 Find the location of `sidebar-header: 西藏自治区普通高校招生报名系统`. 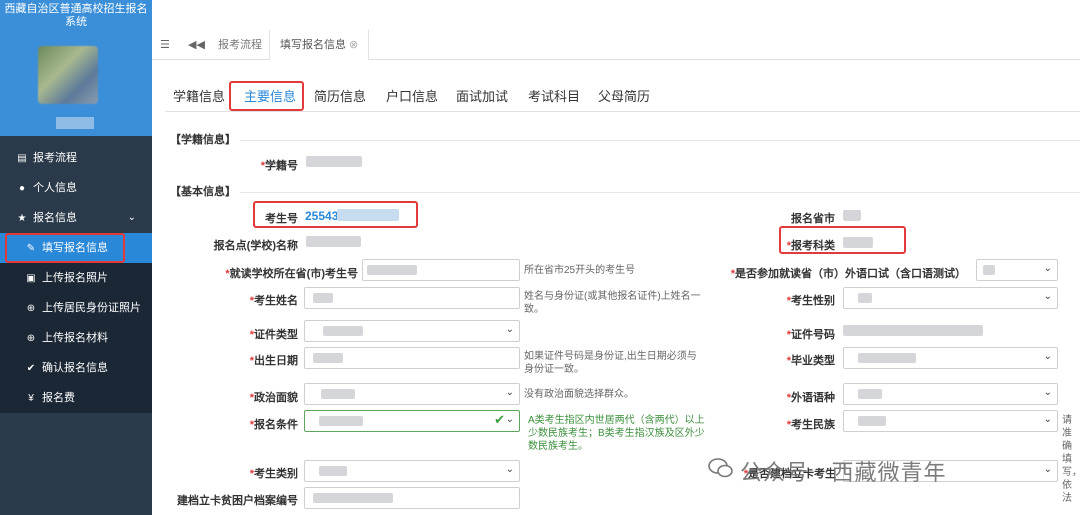

sidebar-header: 西藏自治区普通高校招生报名系统 is located at coordinates (76, 68).